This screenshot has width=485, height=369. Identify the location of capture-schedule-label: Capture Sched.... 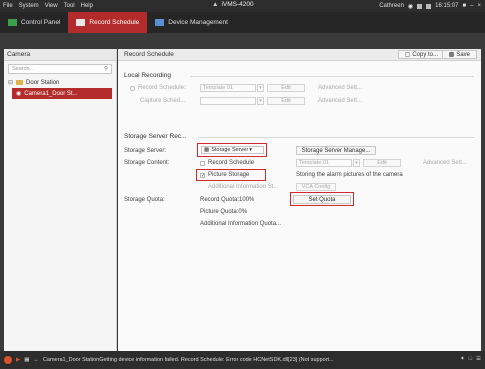
(163, 101).